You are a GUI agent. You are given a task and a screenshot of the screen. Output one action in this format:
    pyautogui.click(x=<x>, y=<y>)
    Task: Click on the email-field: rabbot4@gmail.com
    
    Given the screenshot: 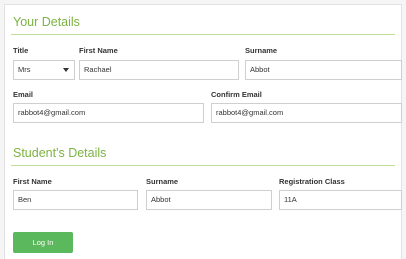 What is the action you would take?
    pyautogui.click(x=108, y=113)
    